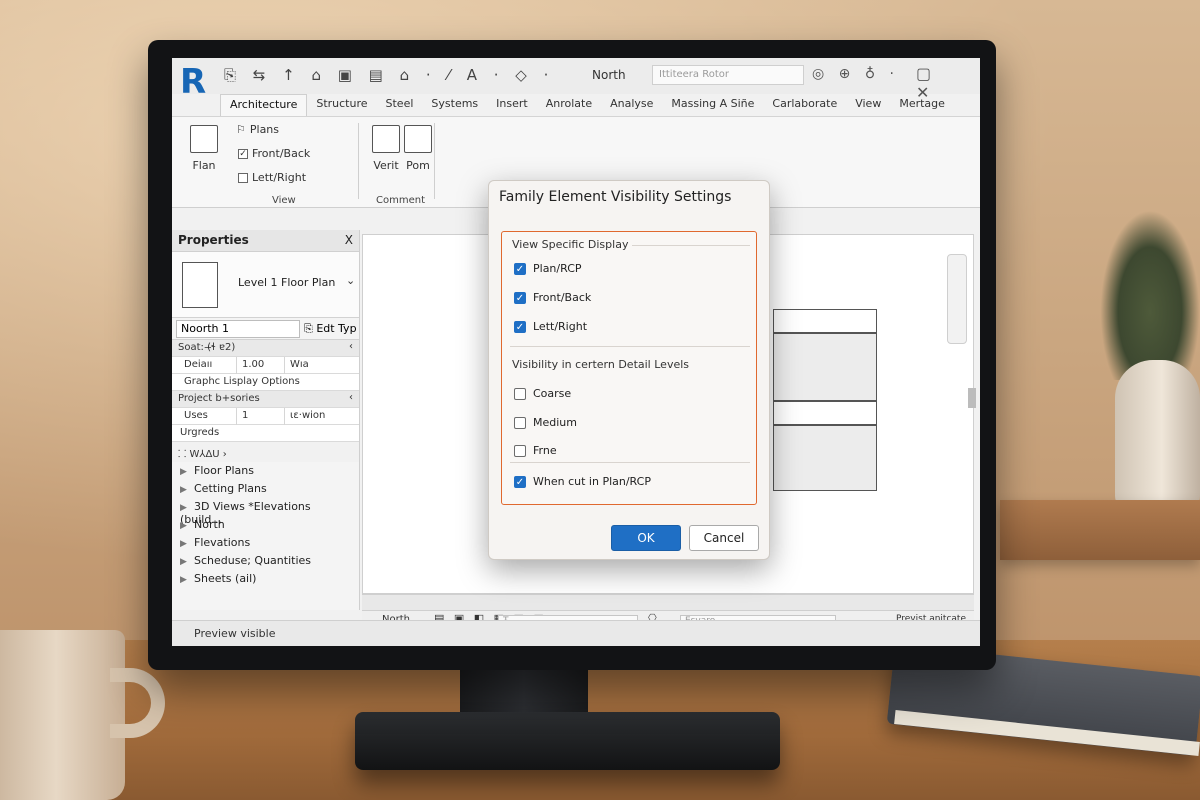  I want to click on cancel-button: Cancel, so click(724, 538).